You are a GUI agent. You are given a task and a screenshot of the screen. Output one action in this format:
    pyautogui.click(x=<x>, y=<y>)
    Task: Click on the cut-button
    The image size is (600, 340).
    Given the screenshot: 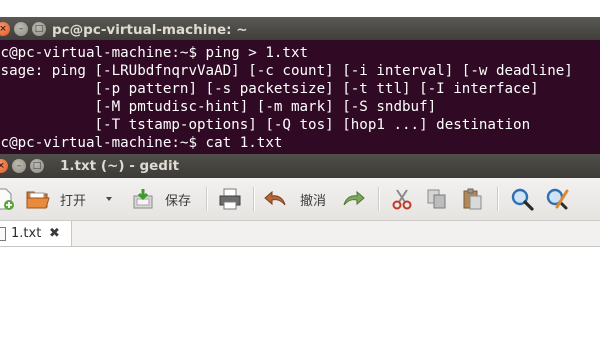 What is the action you would take?
    pyautogui.click(x=402, y=199)
    